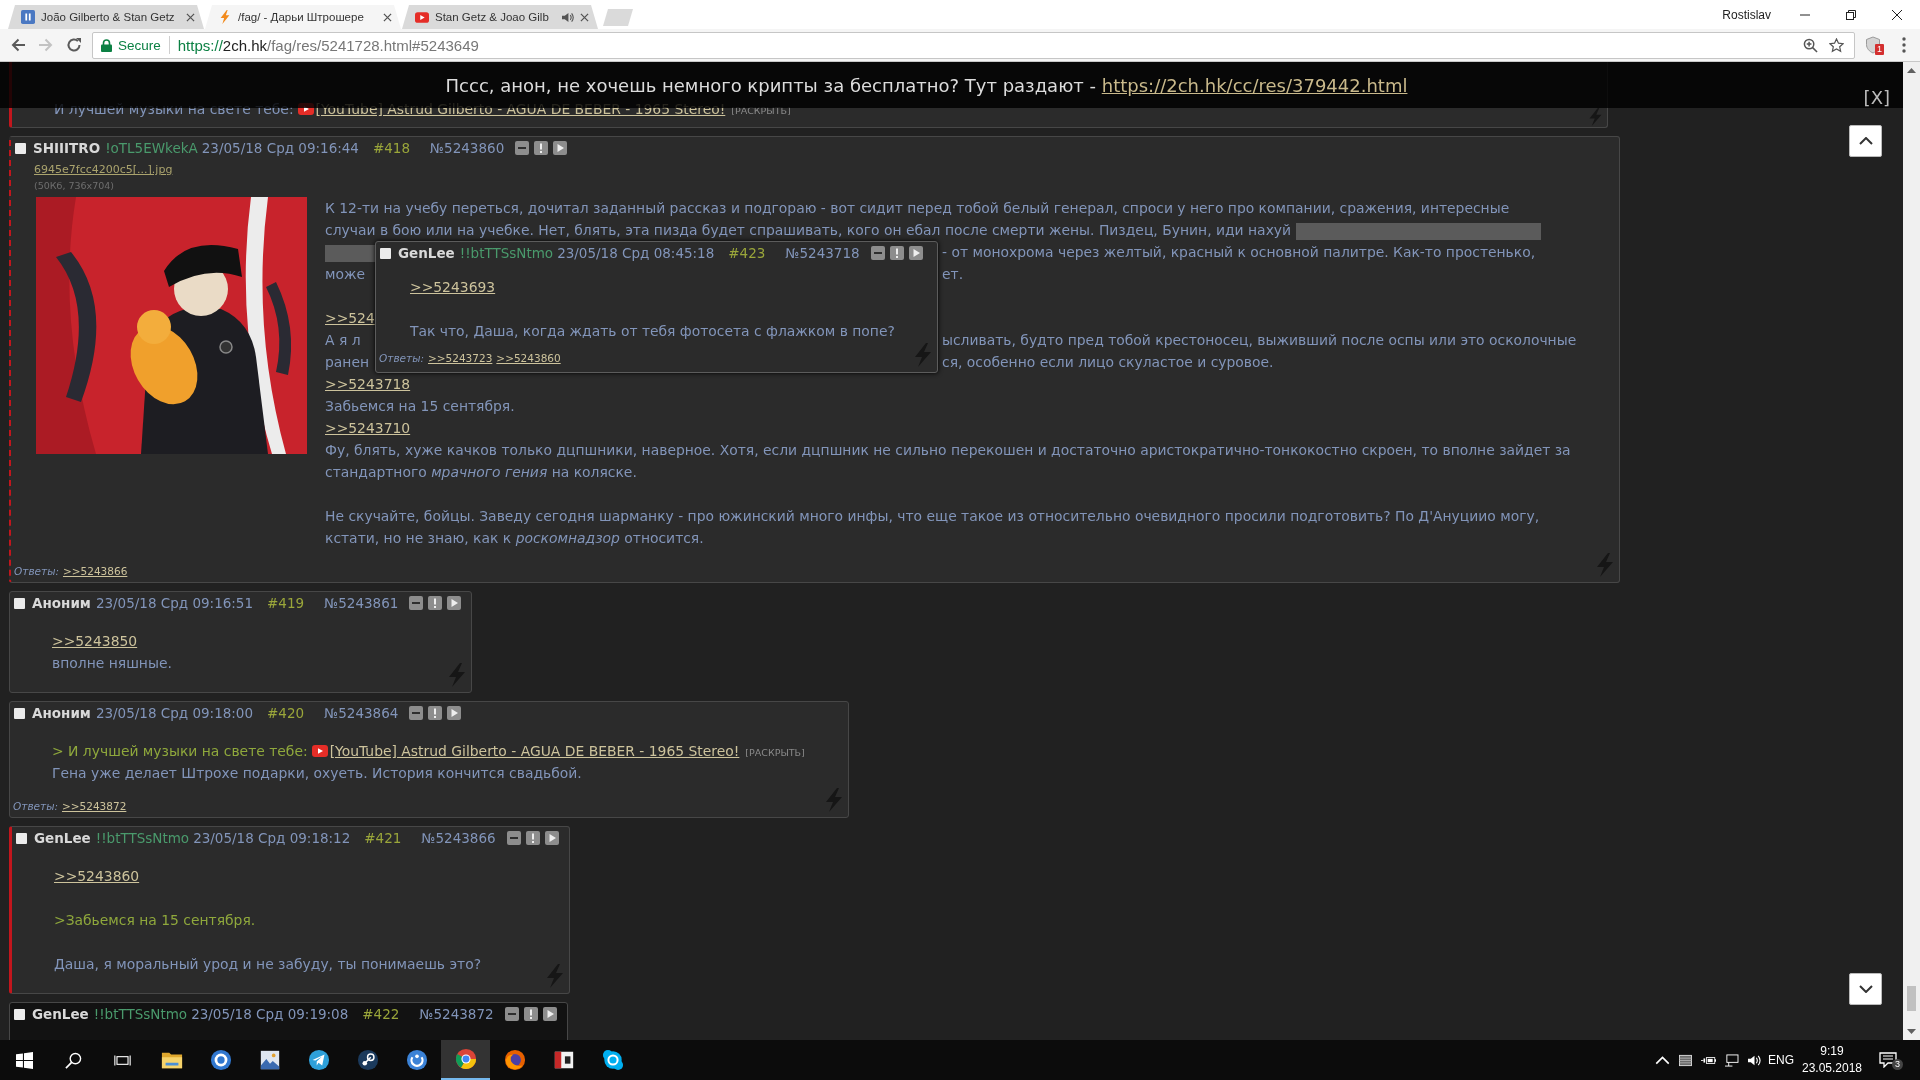 This screenshot has height=1080, width=1920. What do you see at coordinates (367, 1060) in the screenshot?
I see `steam-icon` at bounding box center [367, 1060].